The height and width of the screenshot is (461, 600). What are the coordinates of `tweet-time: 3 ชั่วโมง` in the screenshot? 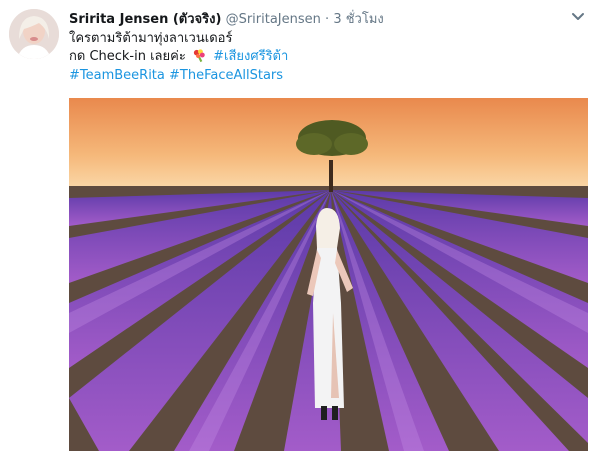 It's located at (358, 19).